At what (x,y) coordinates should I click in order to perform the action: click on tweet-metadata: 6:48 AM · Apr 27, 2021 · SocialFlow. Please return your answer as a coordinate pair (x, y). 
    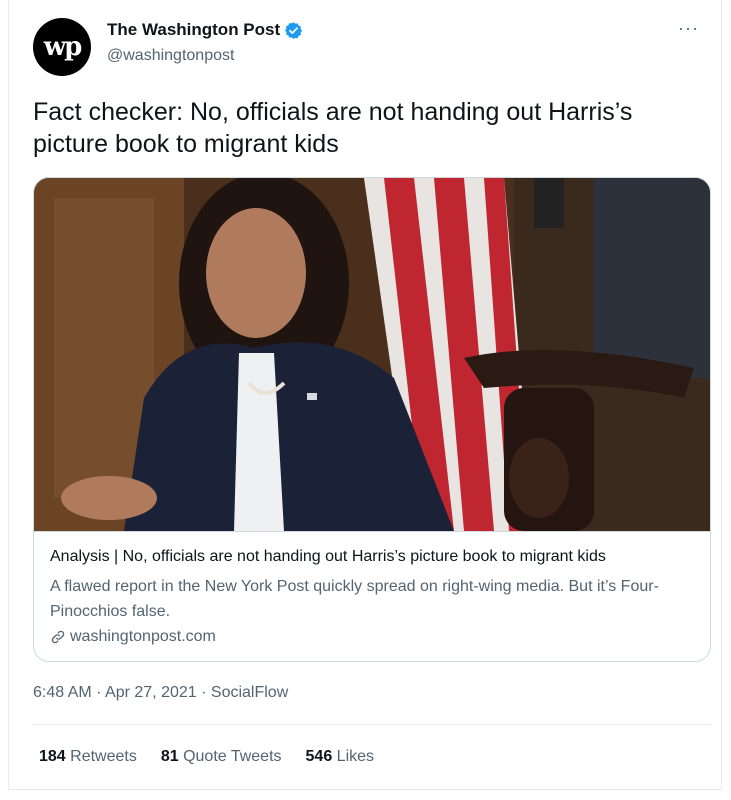
    Looking at the image, I should click on (160, 693).